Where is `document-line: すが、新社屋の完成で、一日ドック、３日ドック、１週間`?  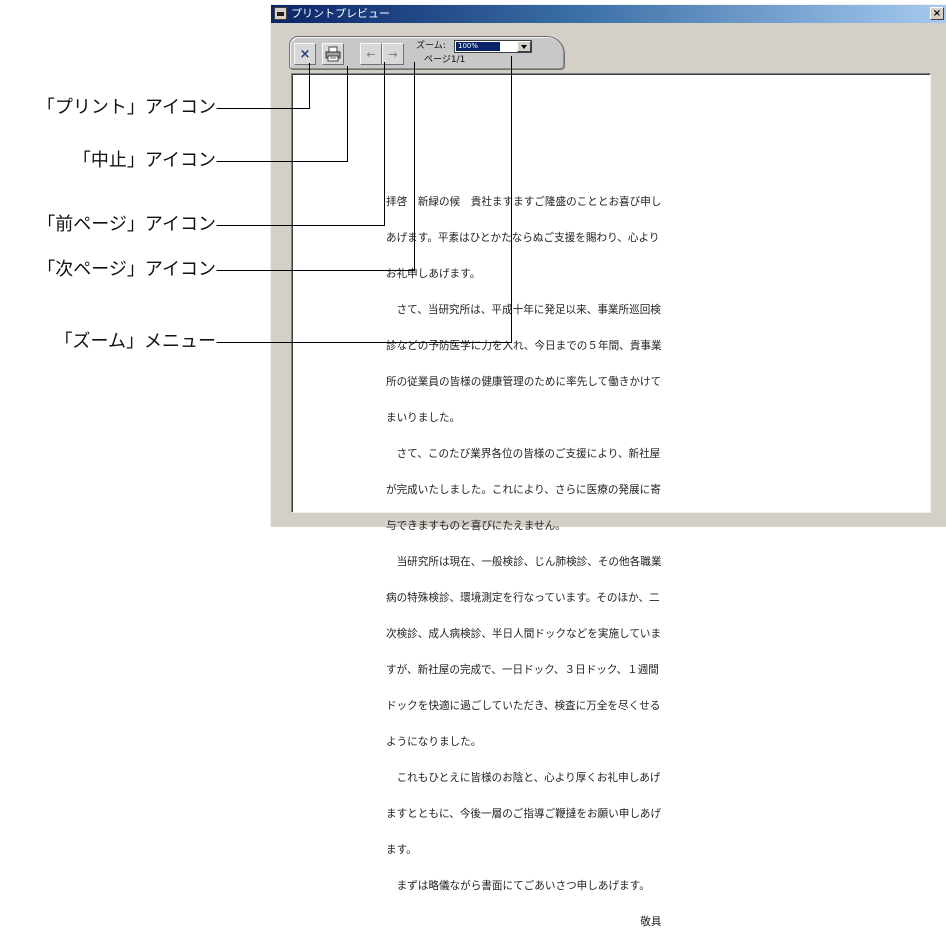
document-line: すが、新社屋の完成で、一日ドック、３日ドック、１週間 is located at coordinates (522, 670).